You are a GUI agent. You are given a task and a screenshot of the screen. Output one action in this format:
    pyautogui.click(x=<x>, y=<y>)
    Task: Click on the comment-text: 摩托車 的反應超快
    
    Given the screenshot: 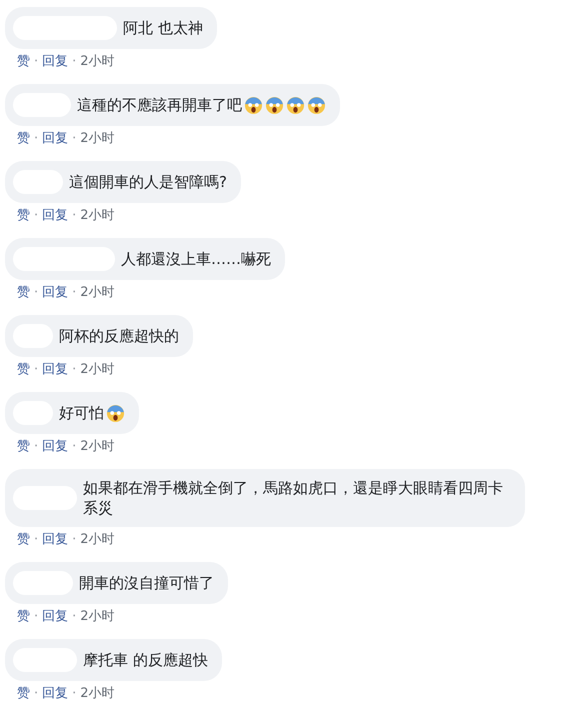 What is the action you would take?
    pyautogui.click(x=145, y=660)
    